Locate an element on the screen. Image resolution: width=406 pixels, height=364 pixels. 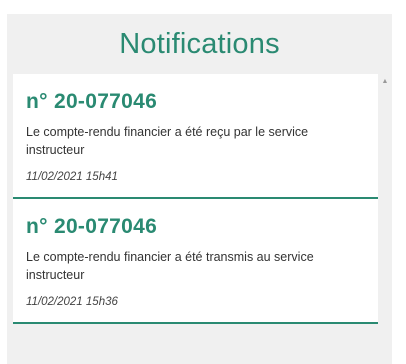
scroll-up-arrow-icon: ▲ is located at coordinates (385, 81).